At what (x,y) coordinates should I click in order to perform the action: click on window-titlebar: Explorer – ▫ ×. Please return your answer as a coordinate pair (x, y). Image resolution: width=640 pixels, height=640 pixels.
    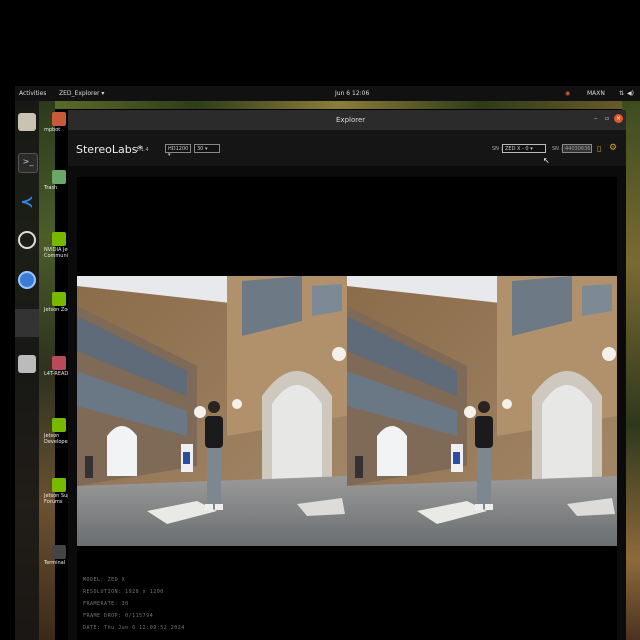
    Looking at the image, I should click on (347, 120).